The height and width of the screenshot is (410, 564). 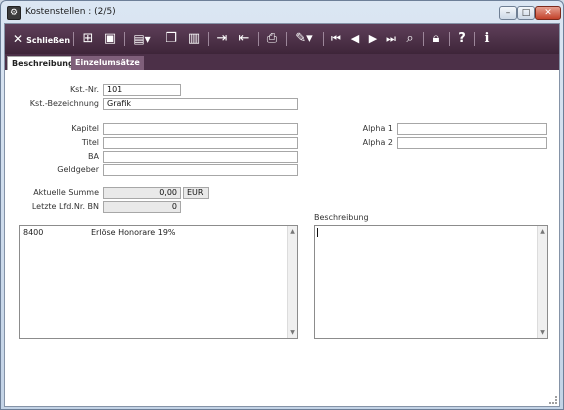 What do you see at coordinates (200, 104) in the screenshot?
I see `kst-bezeichnung-field: Grafik` at bounding box center [200, 104].